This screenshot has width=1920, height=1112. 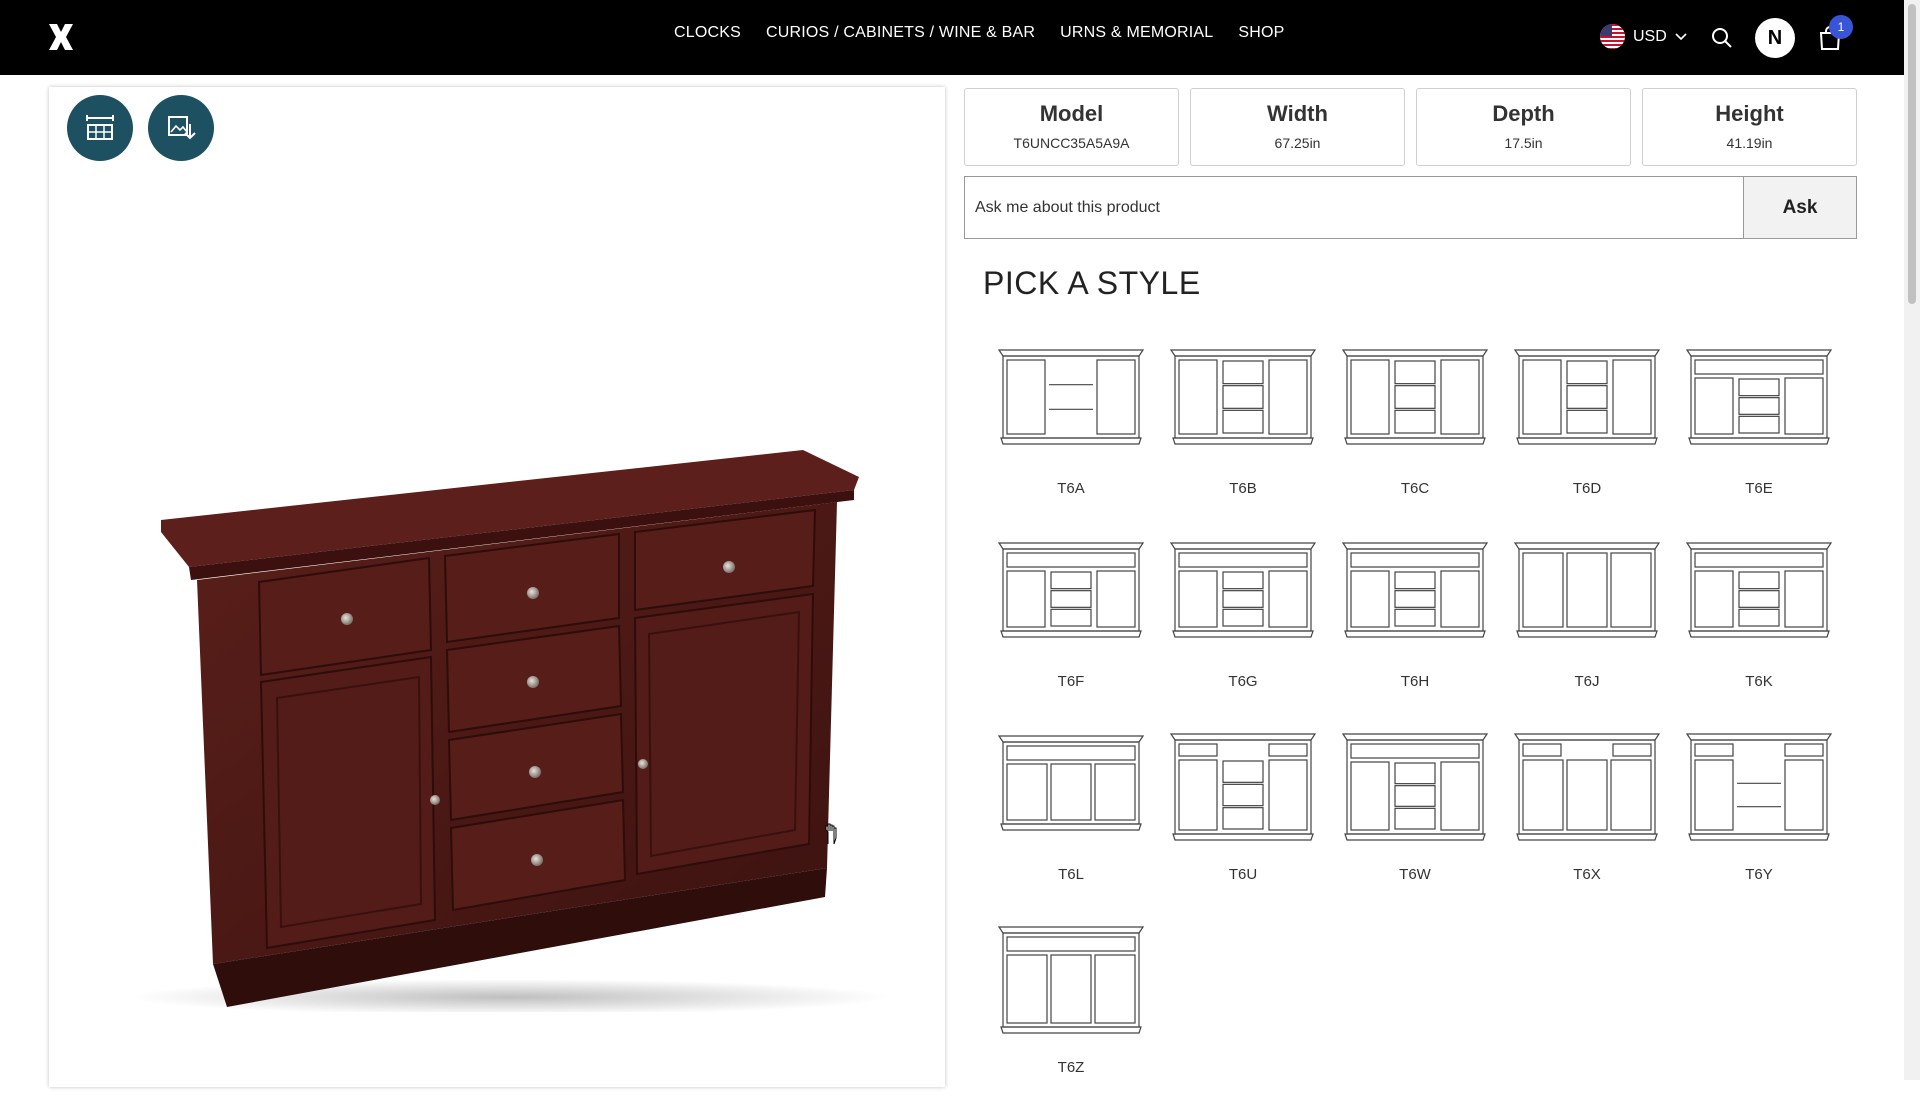 What do you see at coordinates (1912, 154) in the screenshot?
I see `scrollbar-thumb` at bounding box center [1912, 154].